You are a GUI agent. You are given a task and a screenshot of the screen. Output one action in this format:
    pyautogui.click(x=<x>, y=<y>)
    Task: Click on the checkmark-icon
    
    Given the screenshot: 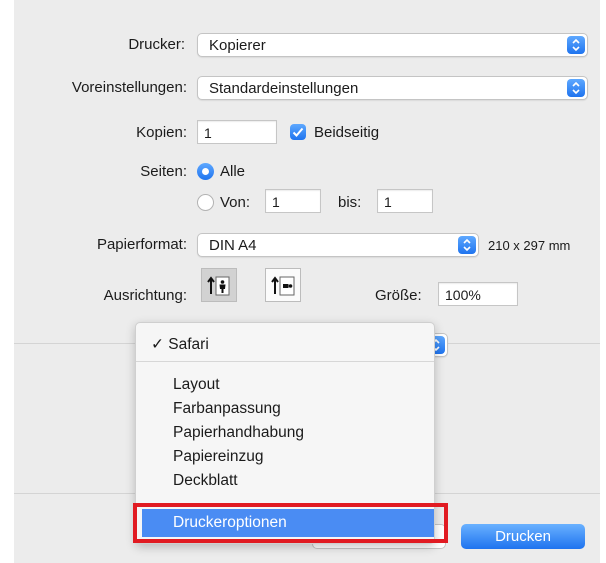 What is the action you would take?
    pyautogui.click(x=298, y=132)
    